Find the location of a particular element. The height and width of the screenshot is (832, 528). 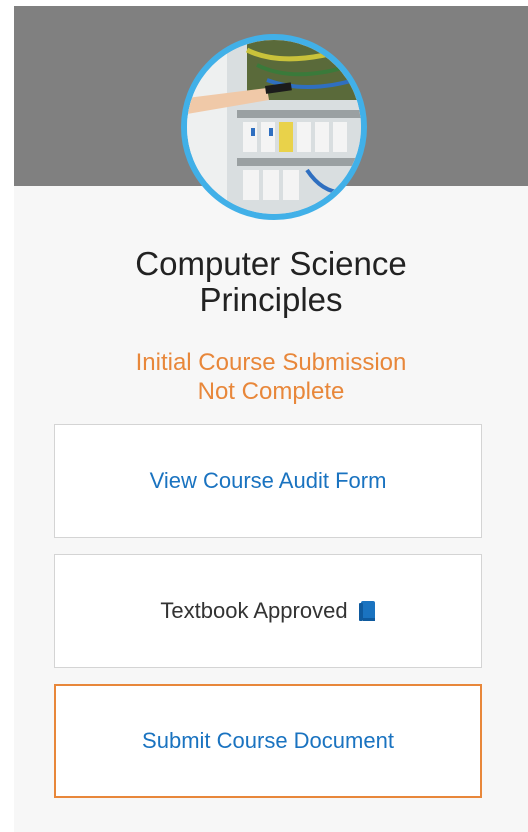

course-title: Computer Science Principles is located at coordinates (271, 282).